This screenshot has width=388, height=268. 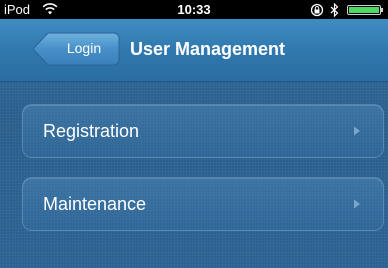 What do you see at coordinates (334, 10) in the screenshot?
I see `bluetooth-icon` at bounding box center [334, 10].